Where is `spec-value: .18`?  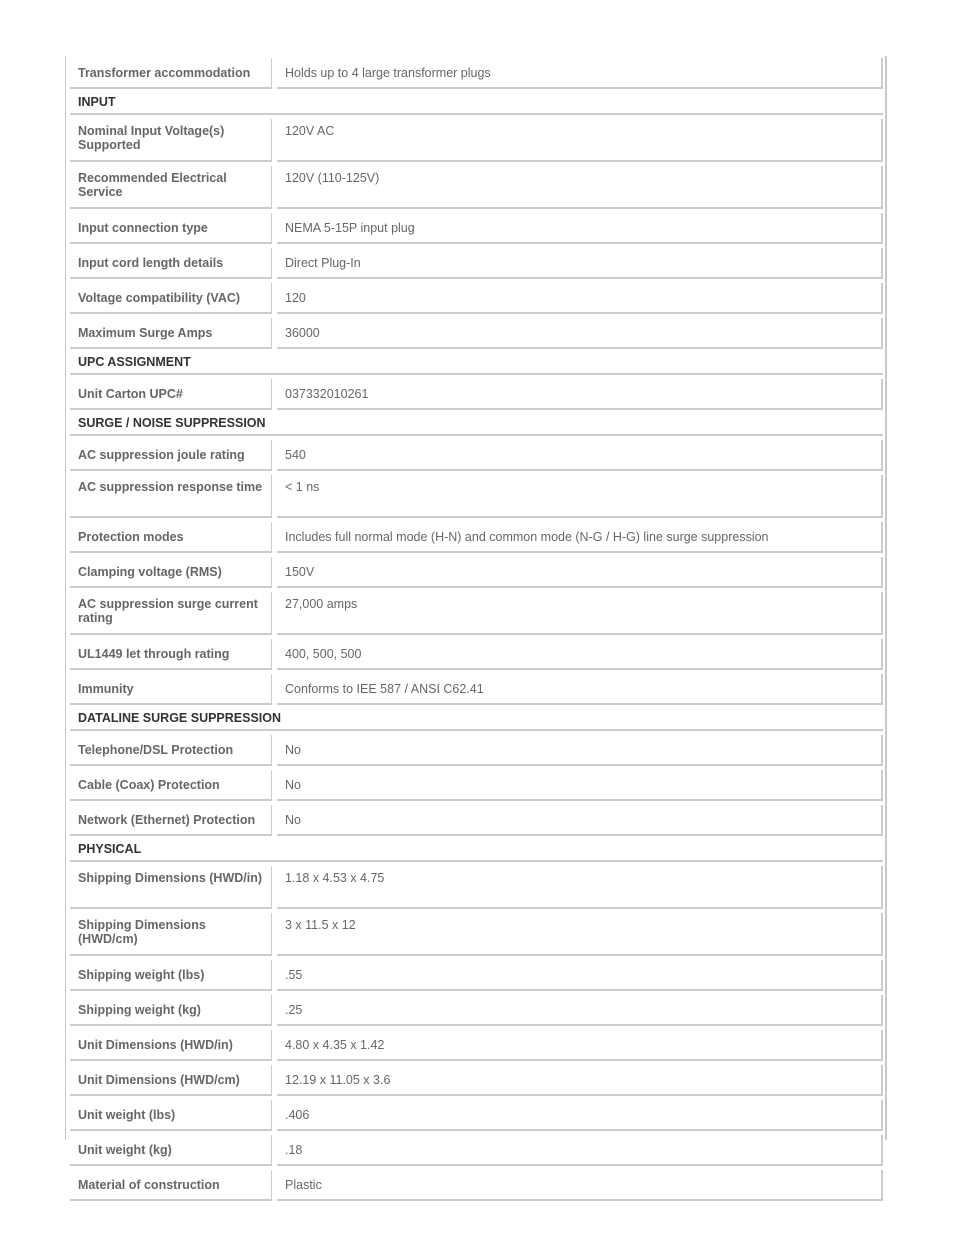
spec-value: .18 is located at coordinates (580, 1150).